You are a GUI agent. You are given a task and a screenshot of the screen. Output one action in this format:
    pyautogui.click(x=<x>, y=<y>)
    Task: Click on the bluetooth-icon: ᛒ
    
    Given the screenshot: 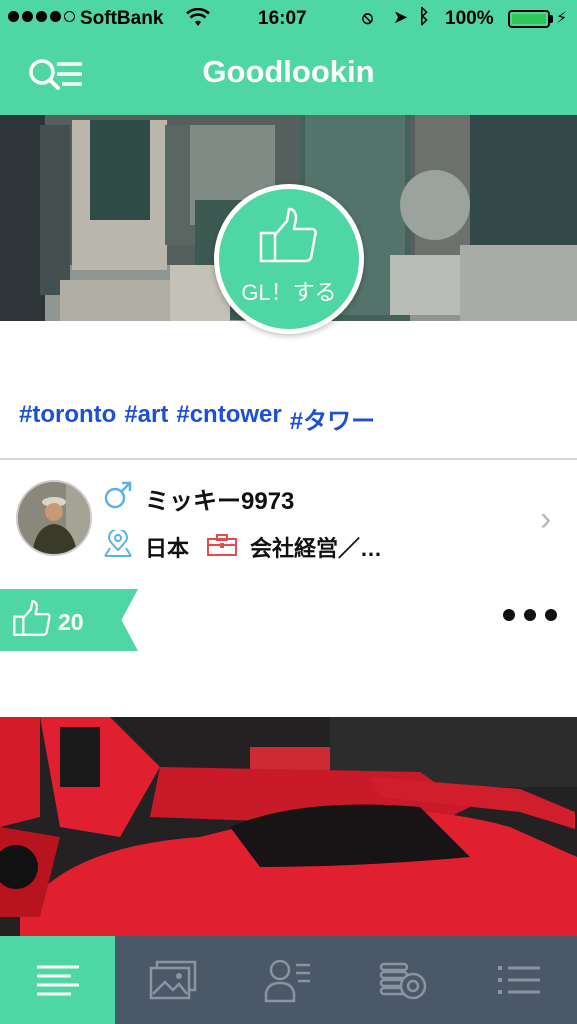 What is the action you would take?
    pyautogui.click(x=424, y=17)
    